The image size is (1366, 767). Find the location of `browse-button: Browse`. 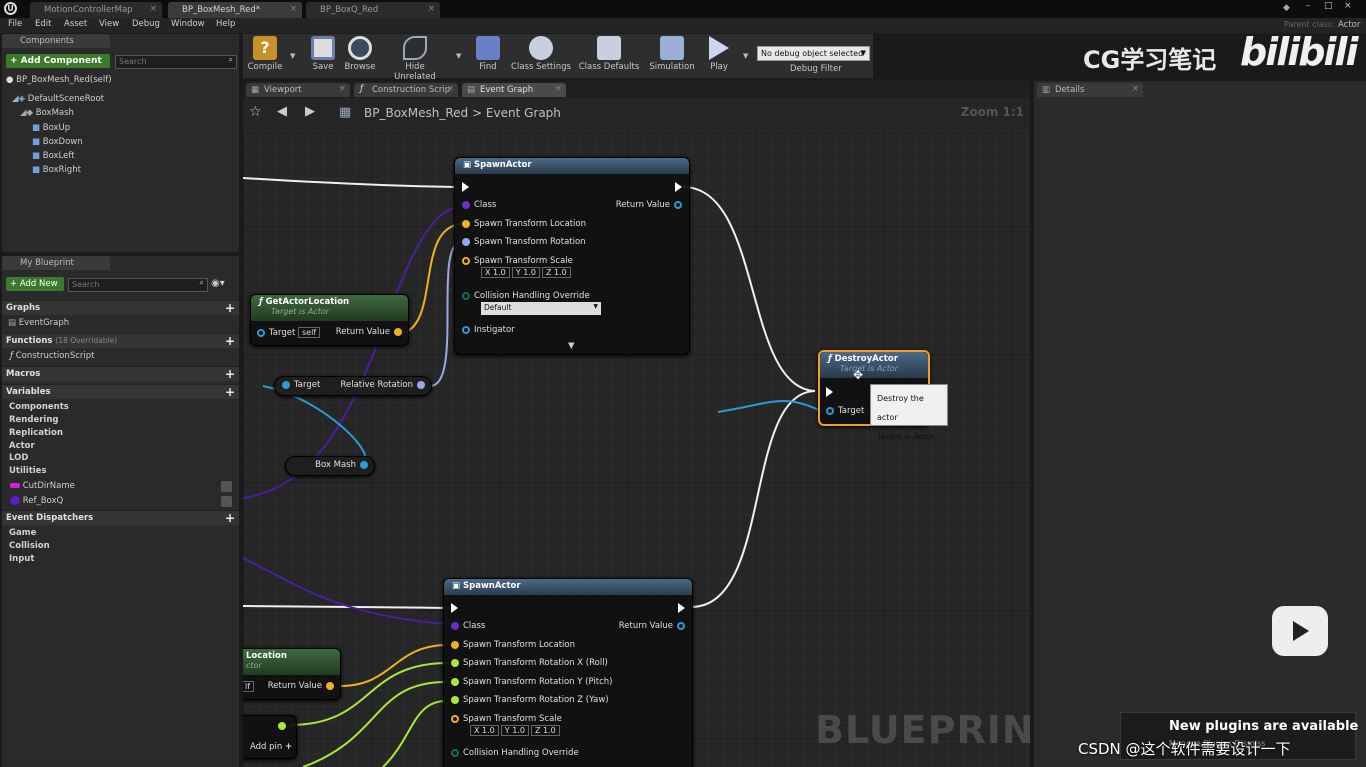

browse-button: Browse is located at coordinates (360, 56).